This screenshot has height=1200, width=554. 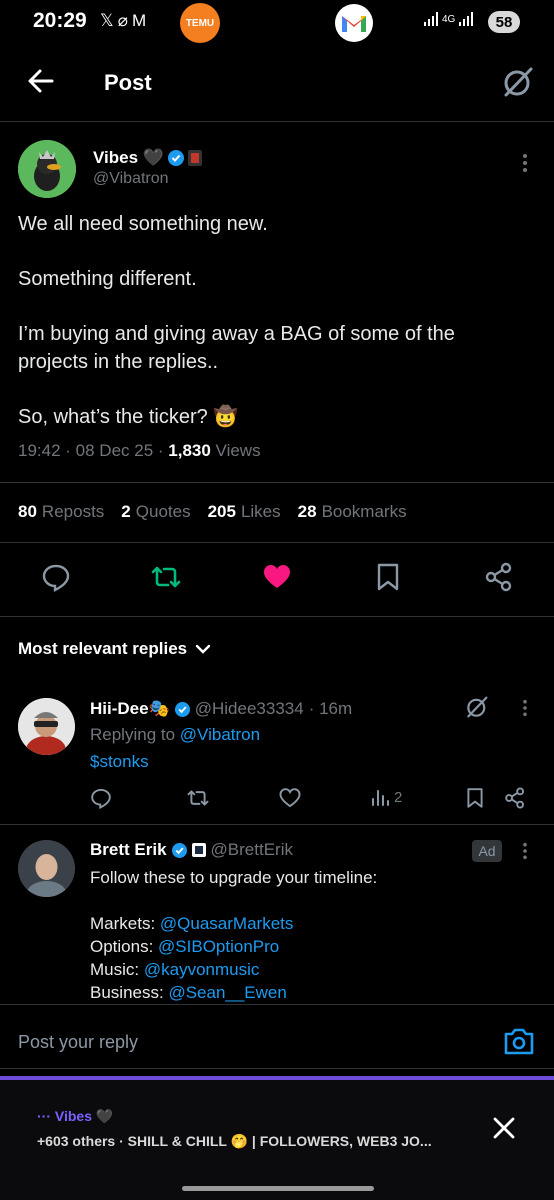 I want to click on replying-to-link: @Vibatron, so click(x=220, y=734).